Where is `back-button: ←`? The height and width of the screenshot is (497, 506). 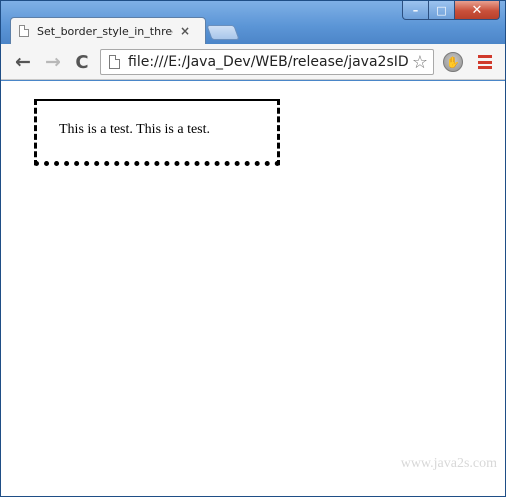 back-button: ← is located at coordinates (23, 62).